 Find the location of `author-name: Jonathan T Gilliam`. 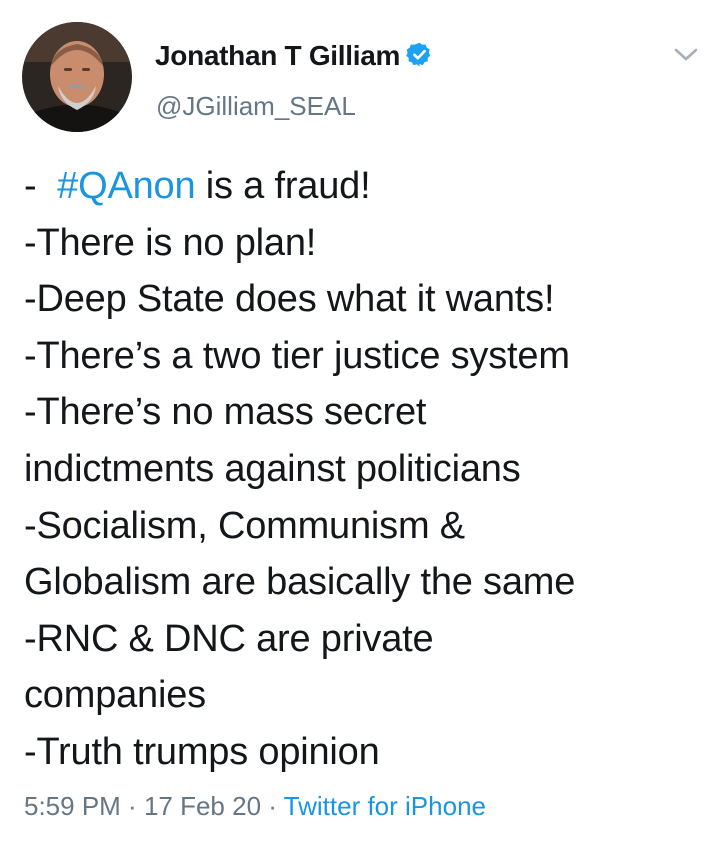

author-name: Jonathan T Gilliam is located at coordinates (294, 56).